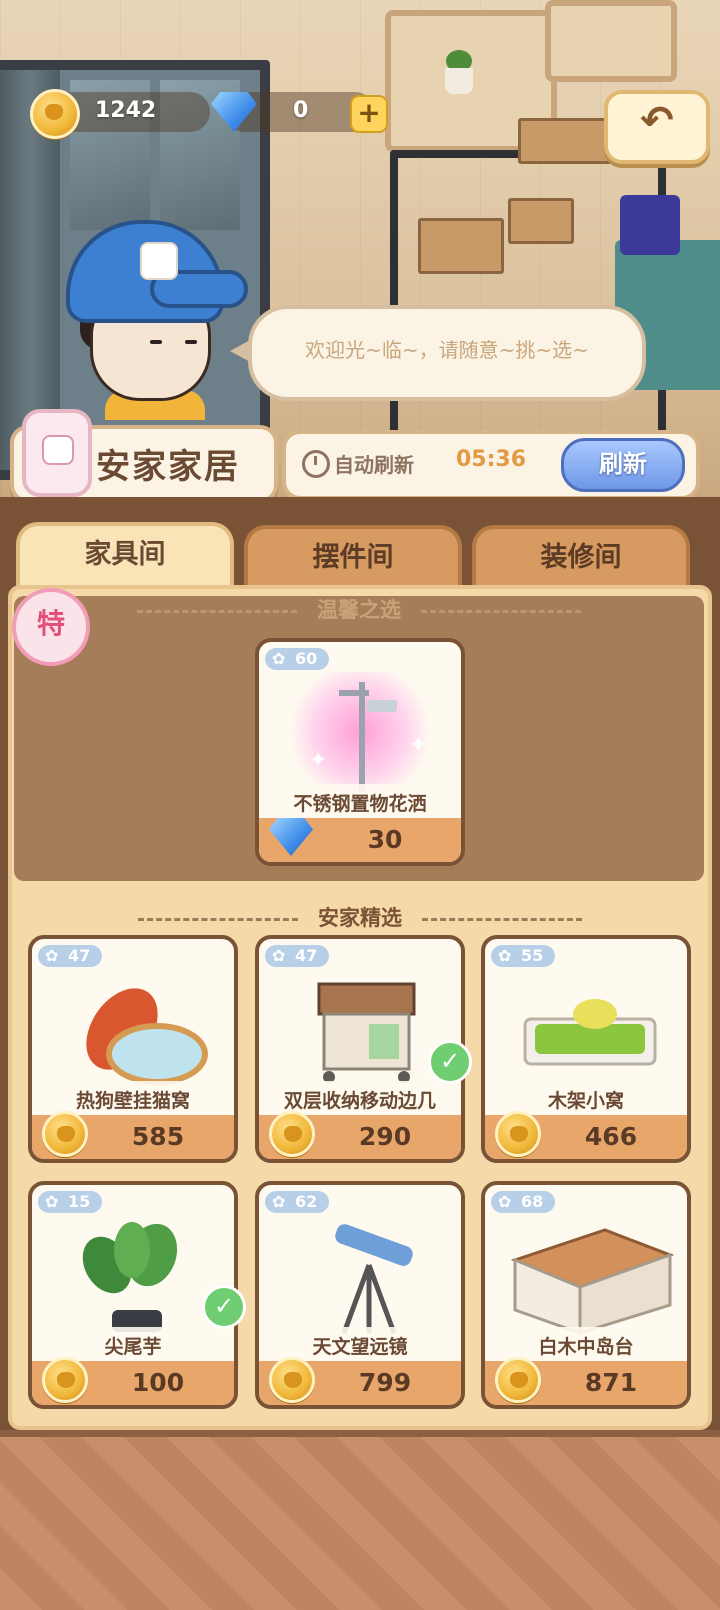 This screenshot has width=720, height=1610. What do you see at coordinates (369, 114) in the screenshot?
I see `add-gems-button: +` at bounding box center [369, 114].